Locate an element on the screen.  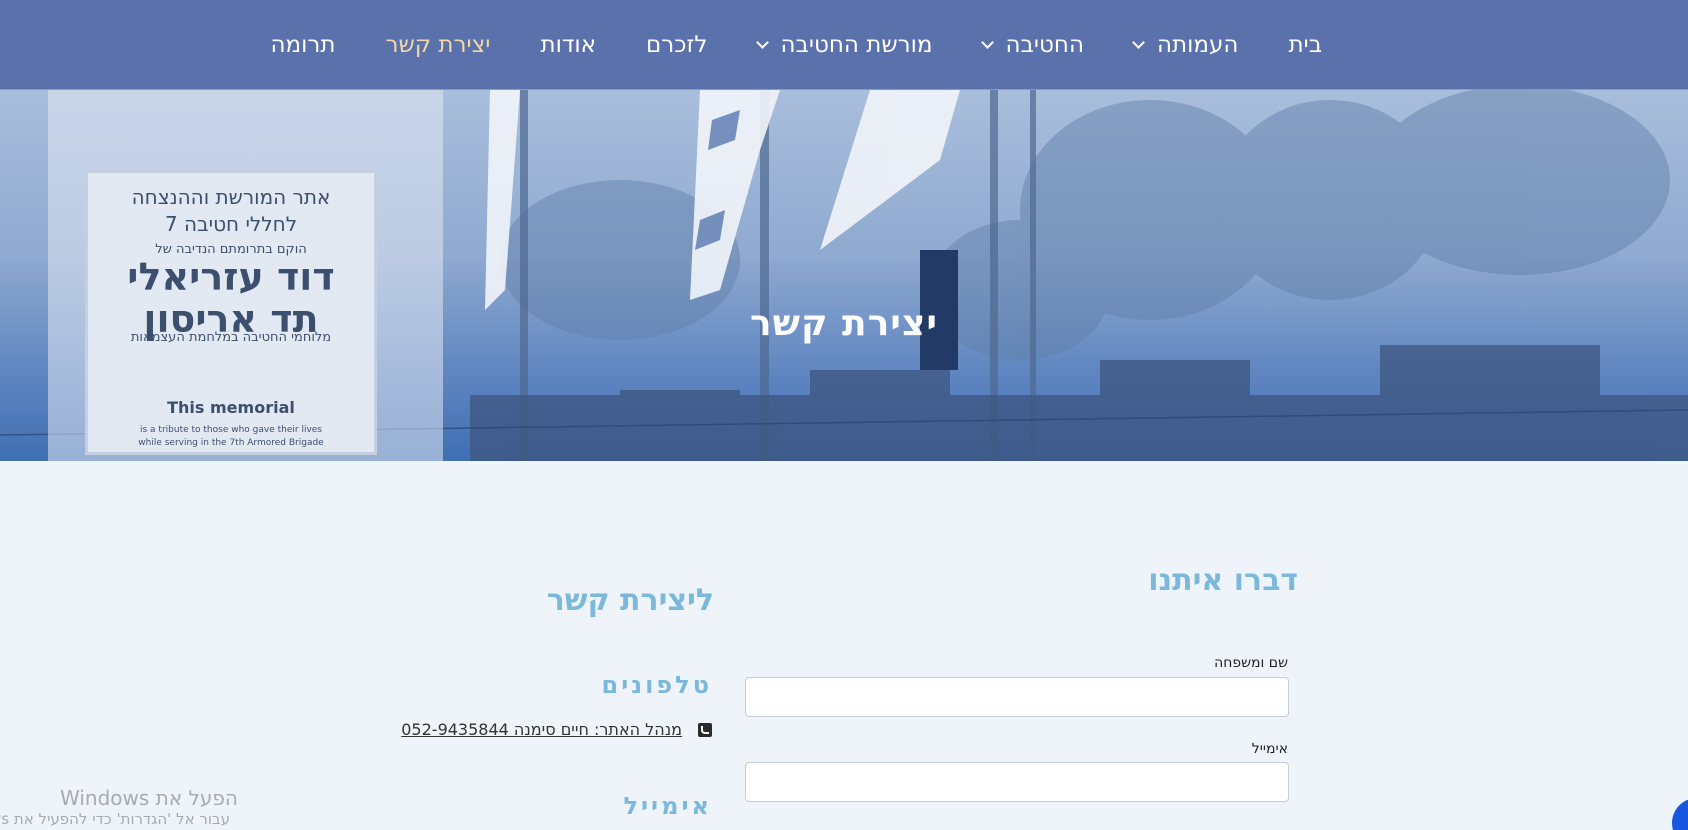
nav-item-label: העמותה is located at coordinates (1197, 45).